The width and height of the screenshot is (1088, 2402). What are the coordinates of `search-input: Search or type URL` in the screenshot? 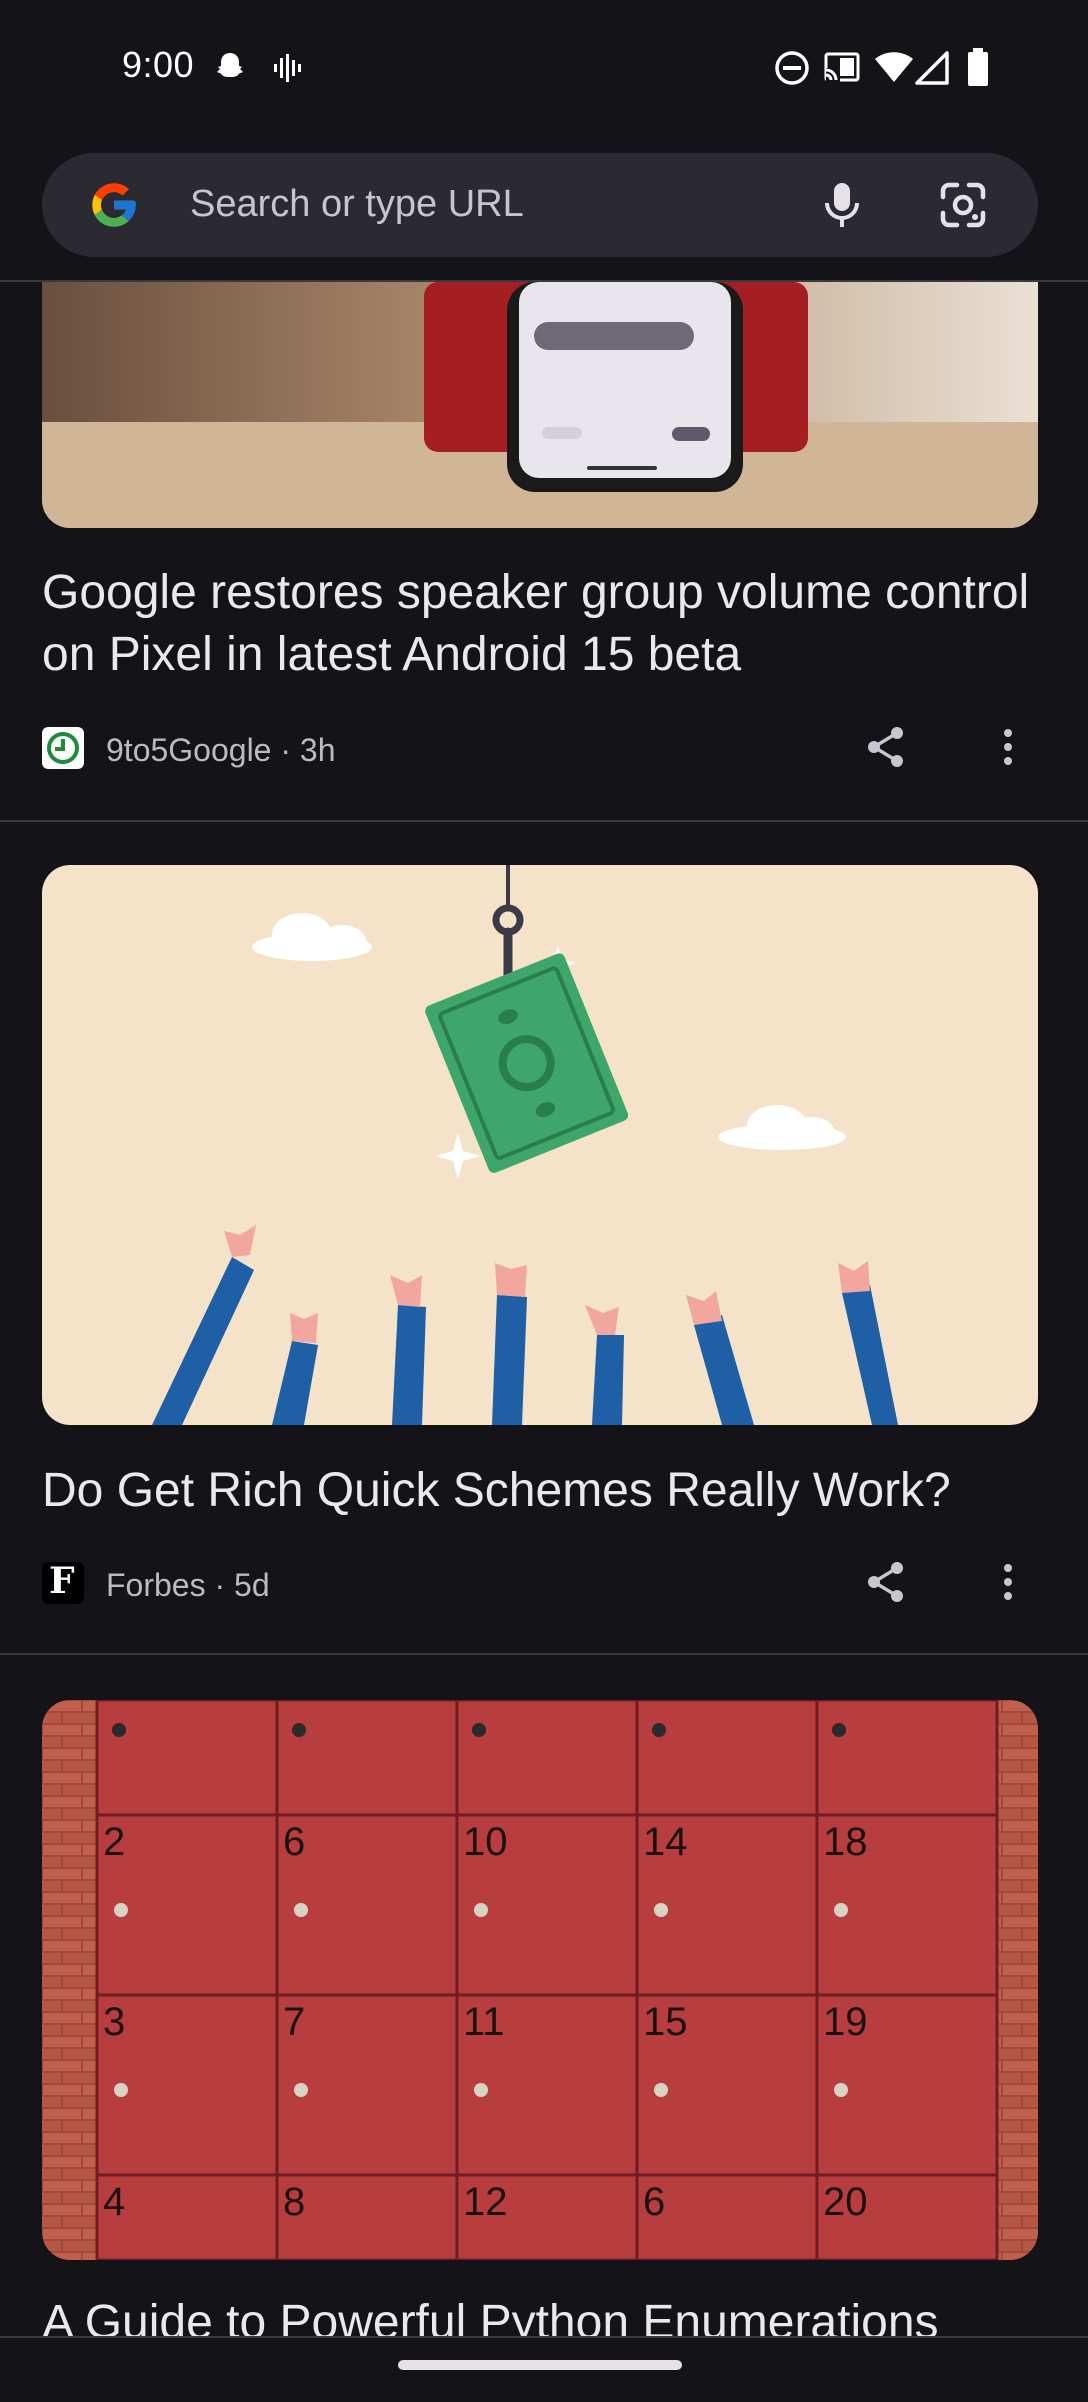 It's located at (357, 204).